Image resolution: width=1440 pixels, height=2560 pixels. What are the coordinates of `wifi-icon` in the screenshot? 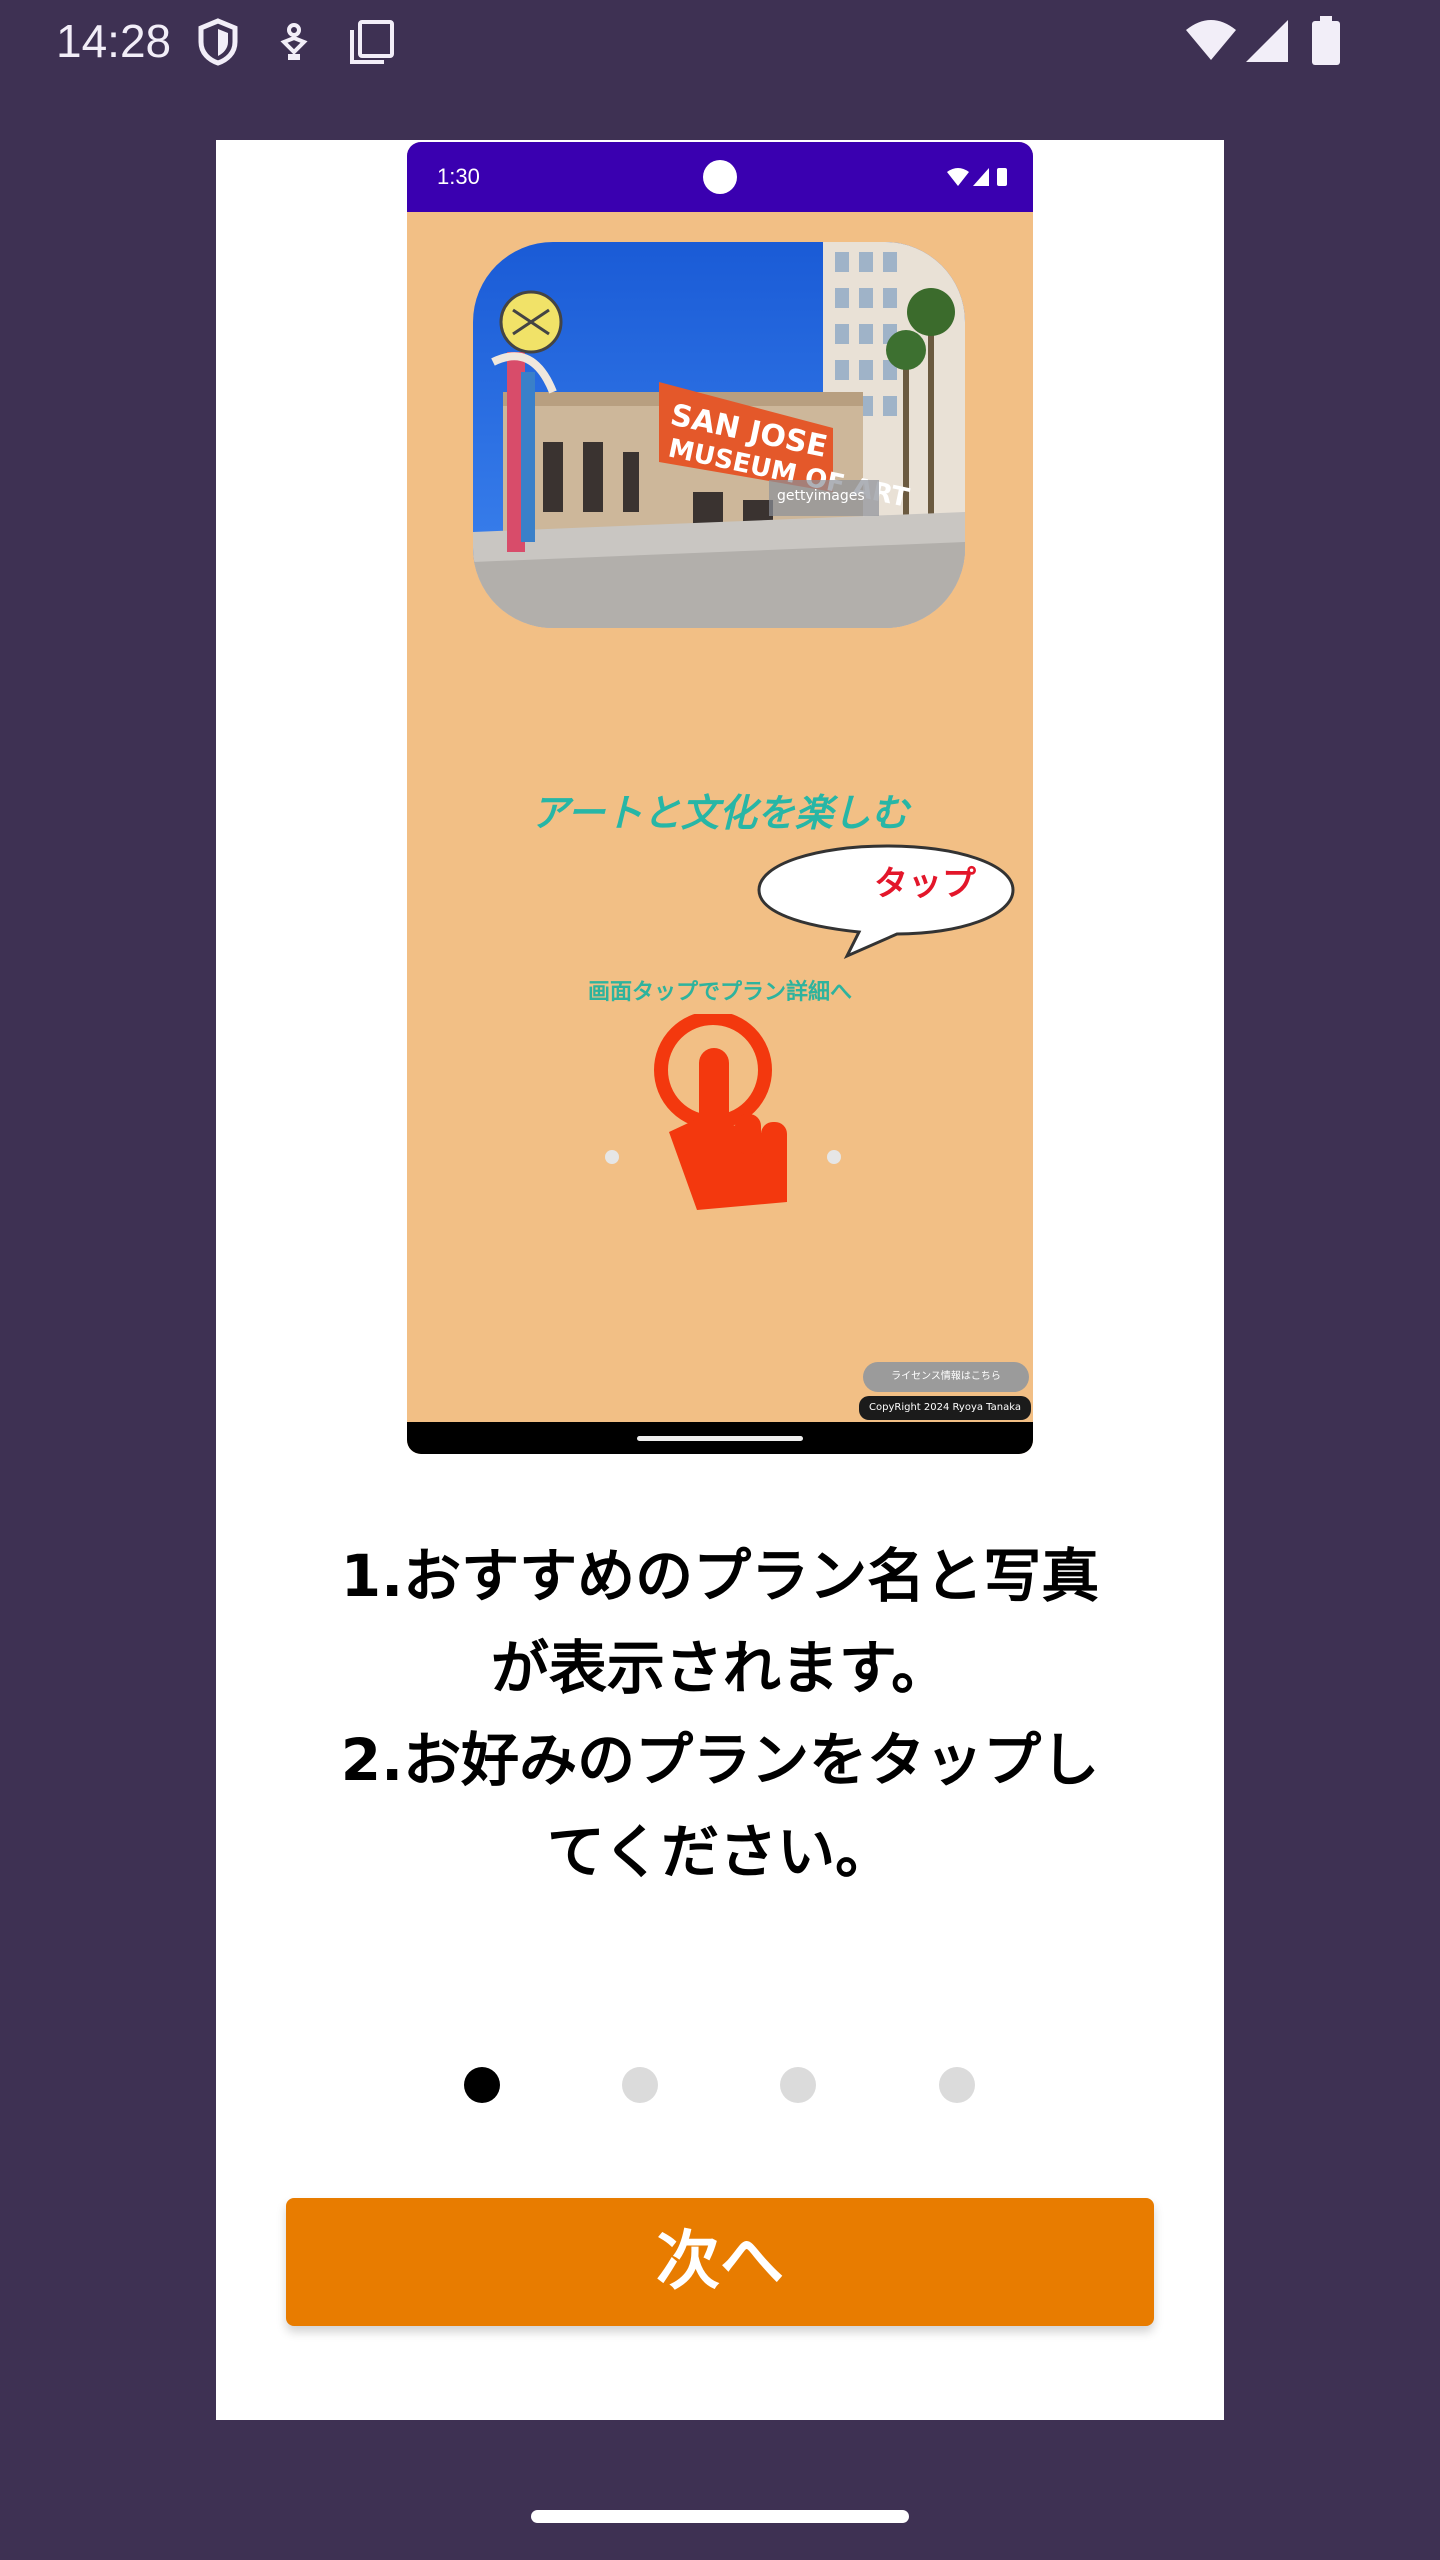 It's located at (1211, 42).